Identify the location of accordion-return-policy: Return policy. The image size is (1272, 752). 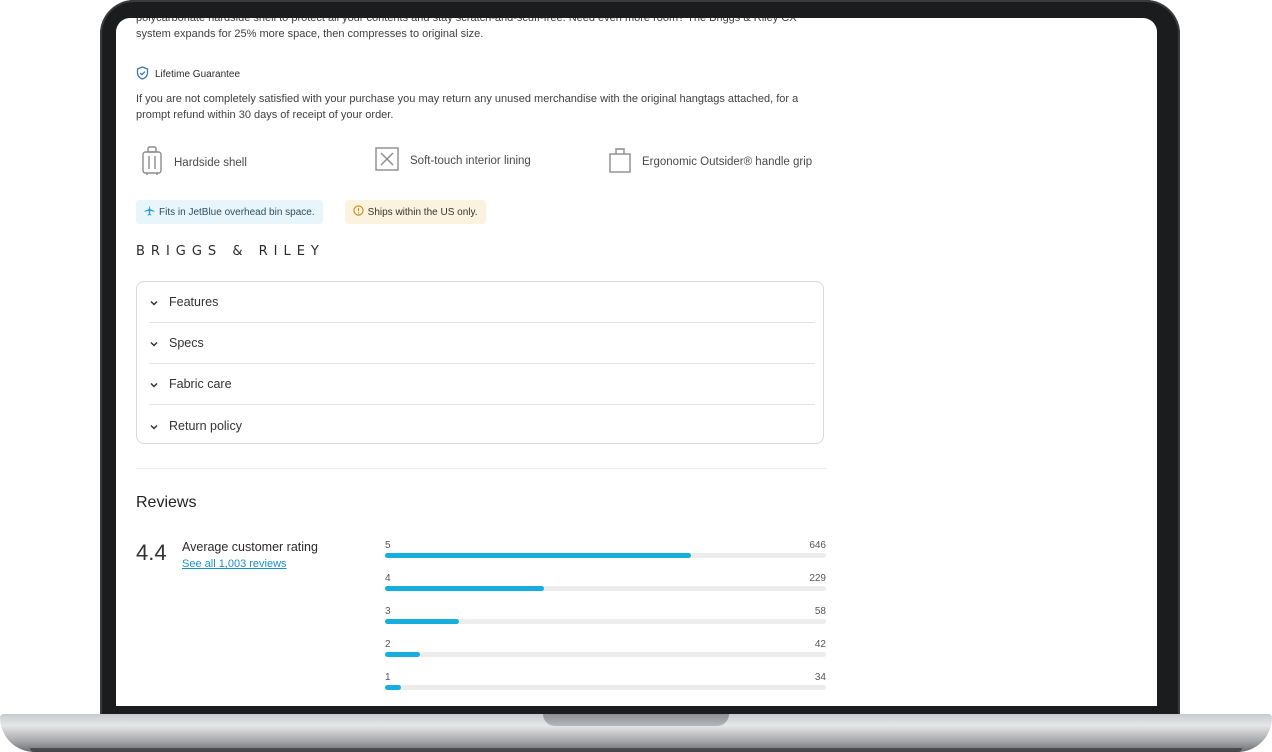
(482, 425).